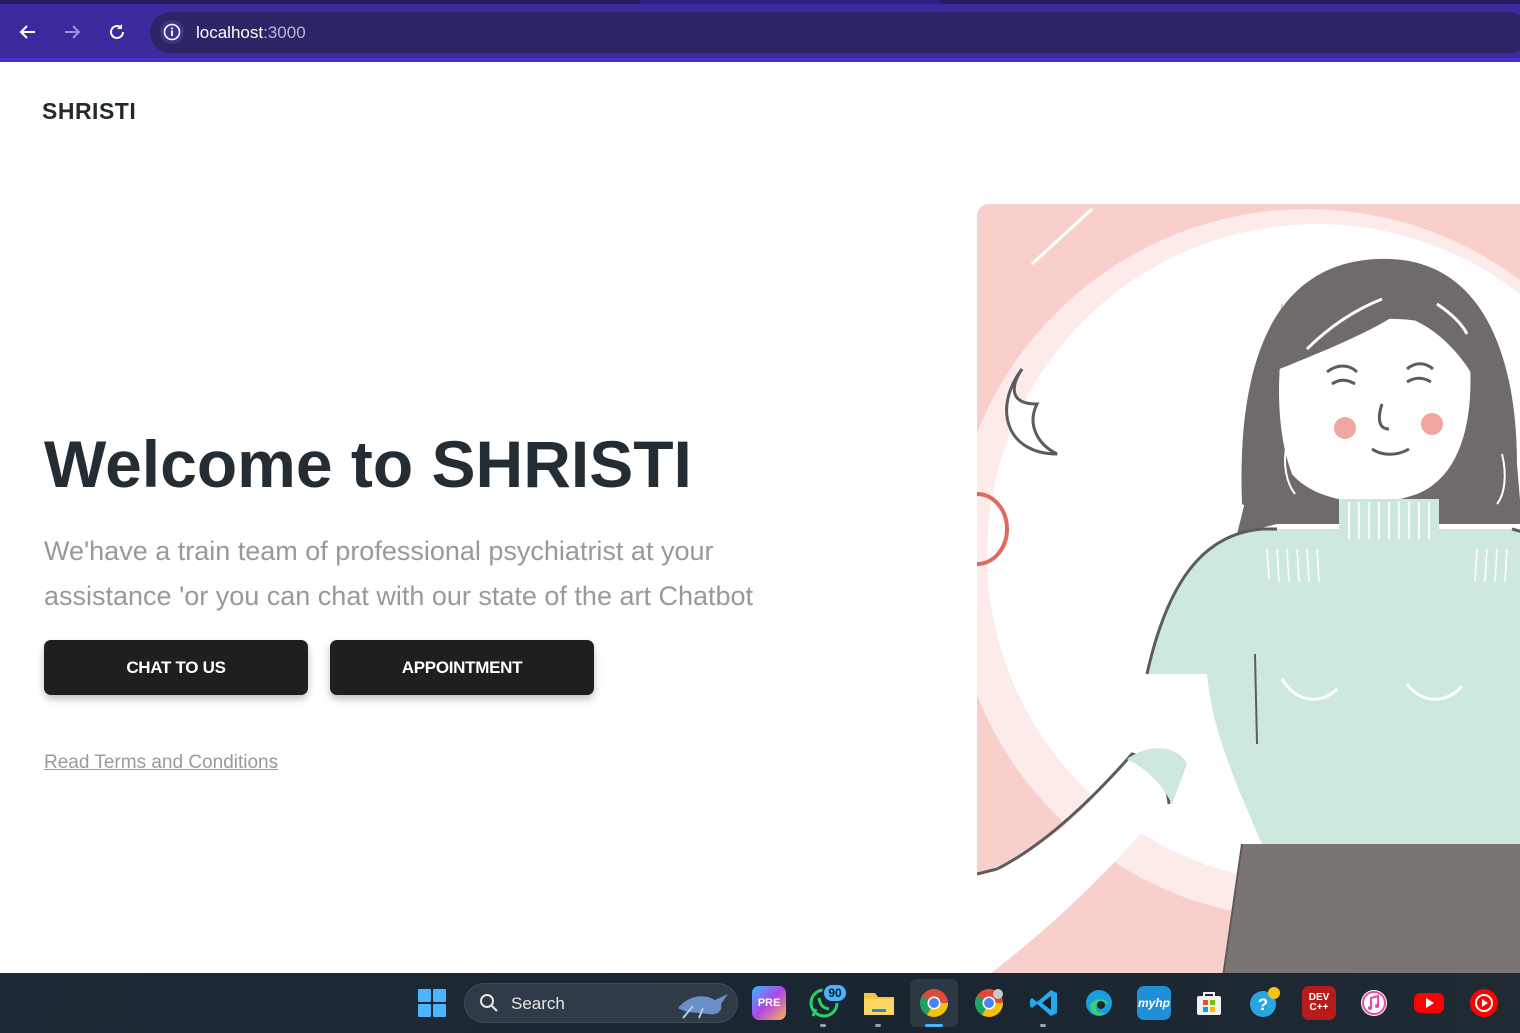 This screenshot has height=1033, width=1520. I want to click on reload-button, so click(117, 32).